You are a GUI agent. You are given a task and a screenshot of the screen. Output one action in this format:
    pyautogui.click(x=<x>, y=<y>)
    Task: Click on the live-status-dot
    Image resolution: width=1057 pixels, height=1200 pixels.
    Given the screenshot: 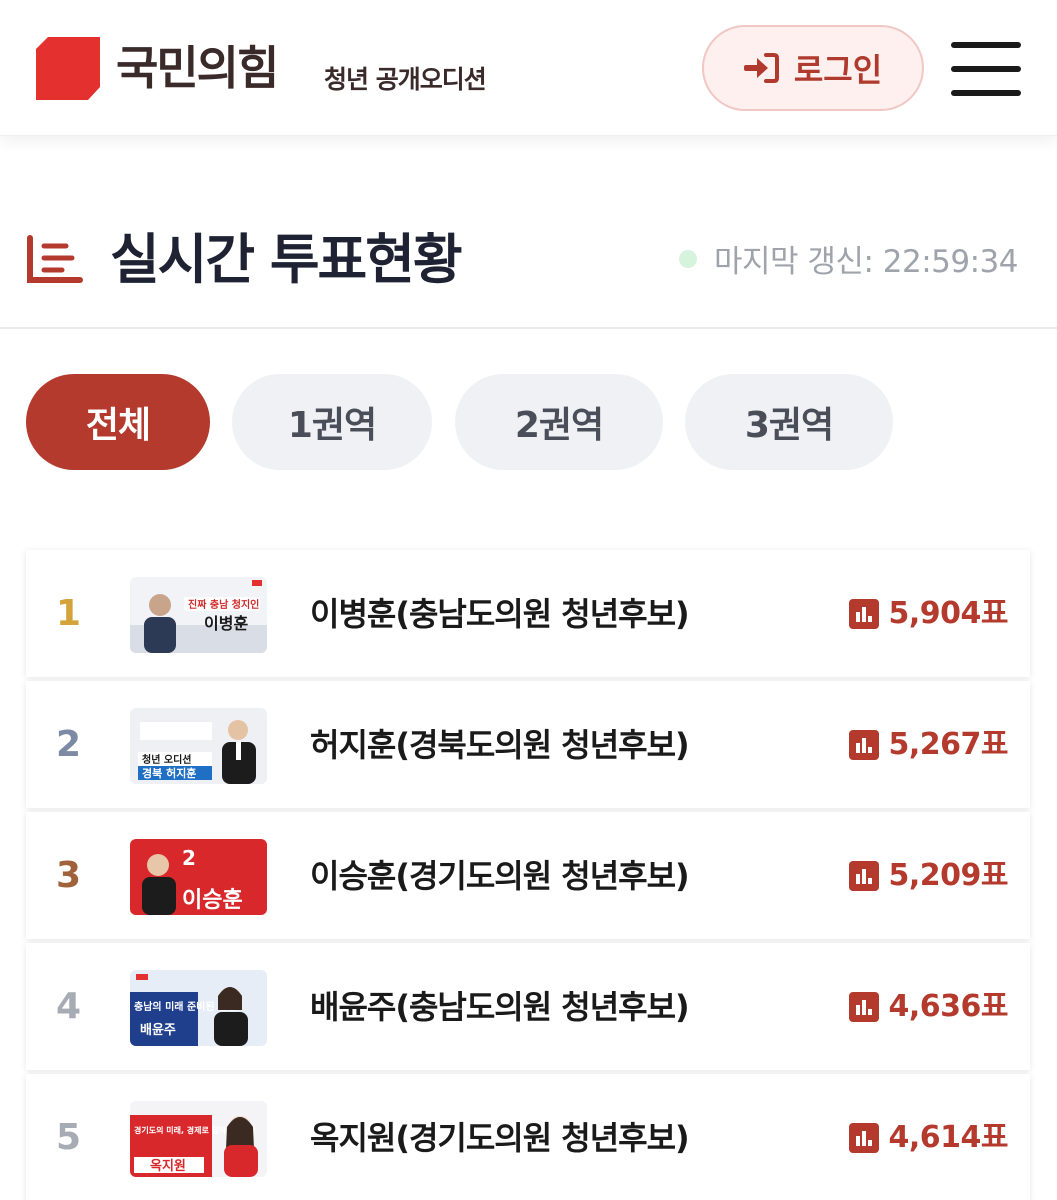 What is the action you would take?
    pyautogui.click(x=688, y=259)
    